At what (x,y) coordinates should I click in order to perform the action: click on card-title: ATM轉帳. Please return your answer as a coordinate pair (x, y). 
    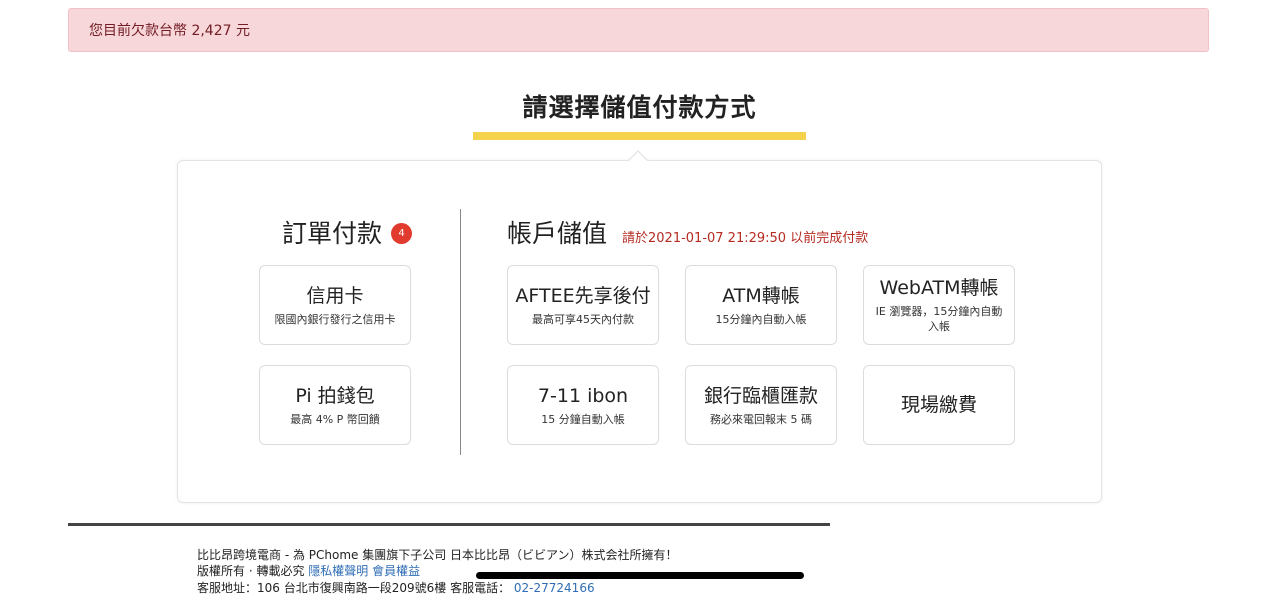
    Looking at the image, I should click on (761, 295).